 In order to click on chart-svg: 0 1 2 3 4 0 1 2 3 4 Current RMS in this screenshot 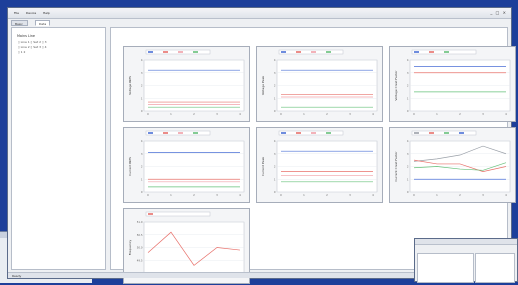, I will do `click(186, 163)`.